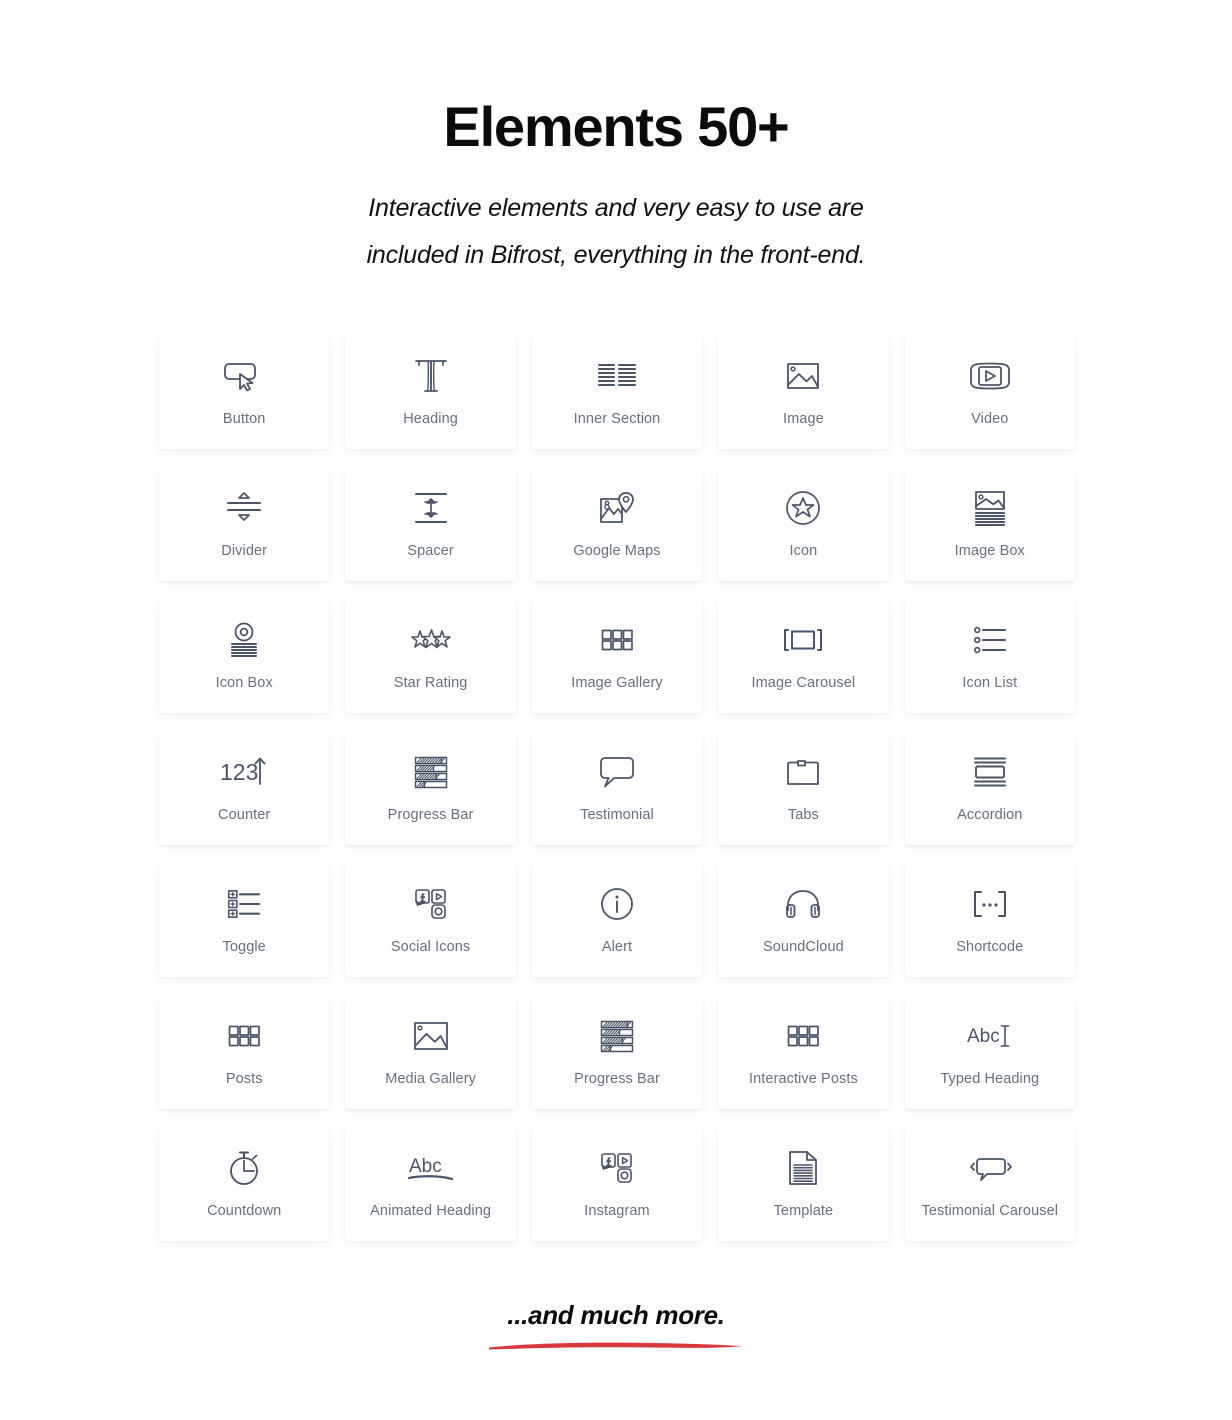 The image size is (1232, 1420). Describe the element at coordinates (990, 683) in the screenshot. I see `element-card-label: Icon List` at that location.